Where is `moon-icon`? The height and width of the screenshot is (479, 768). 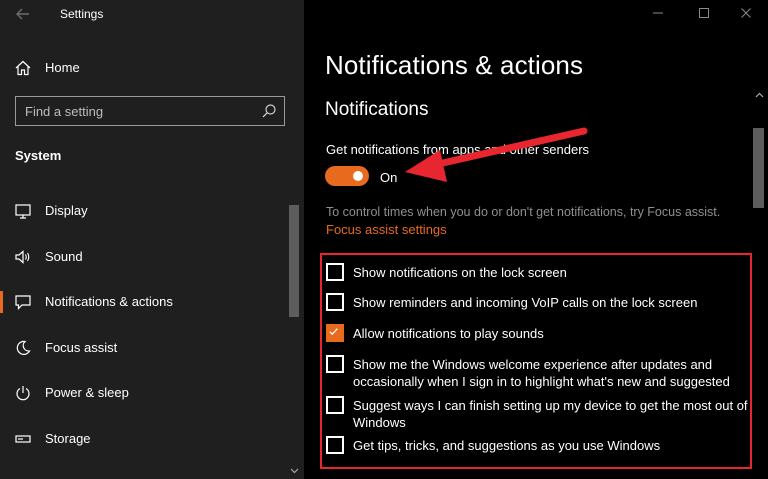
moon-icon is located at coordinates (23, 347).